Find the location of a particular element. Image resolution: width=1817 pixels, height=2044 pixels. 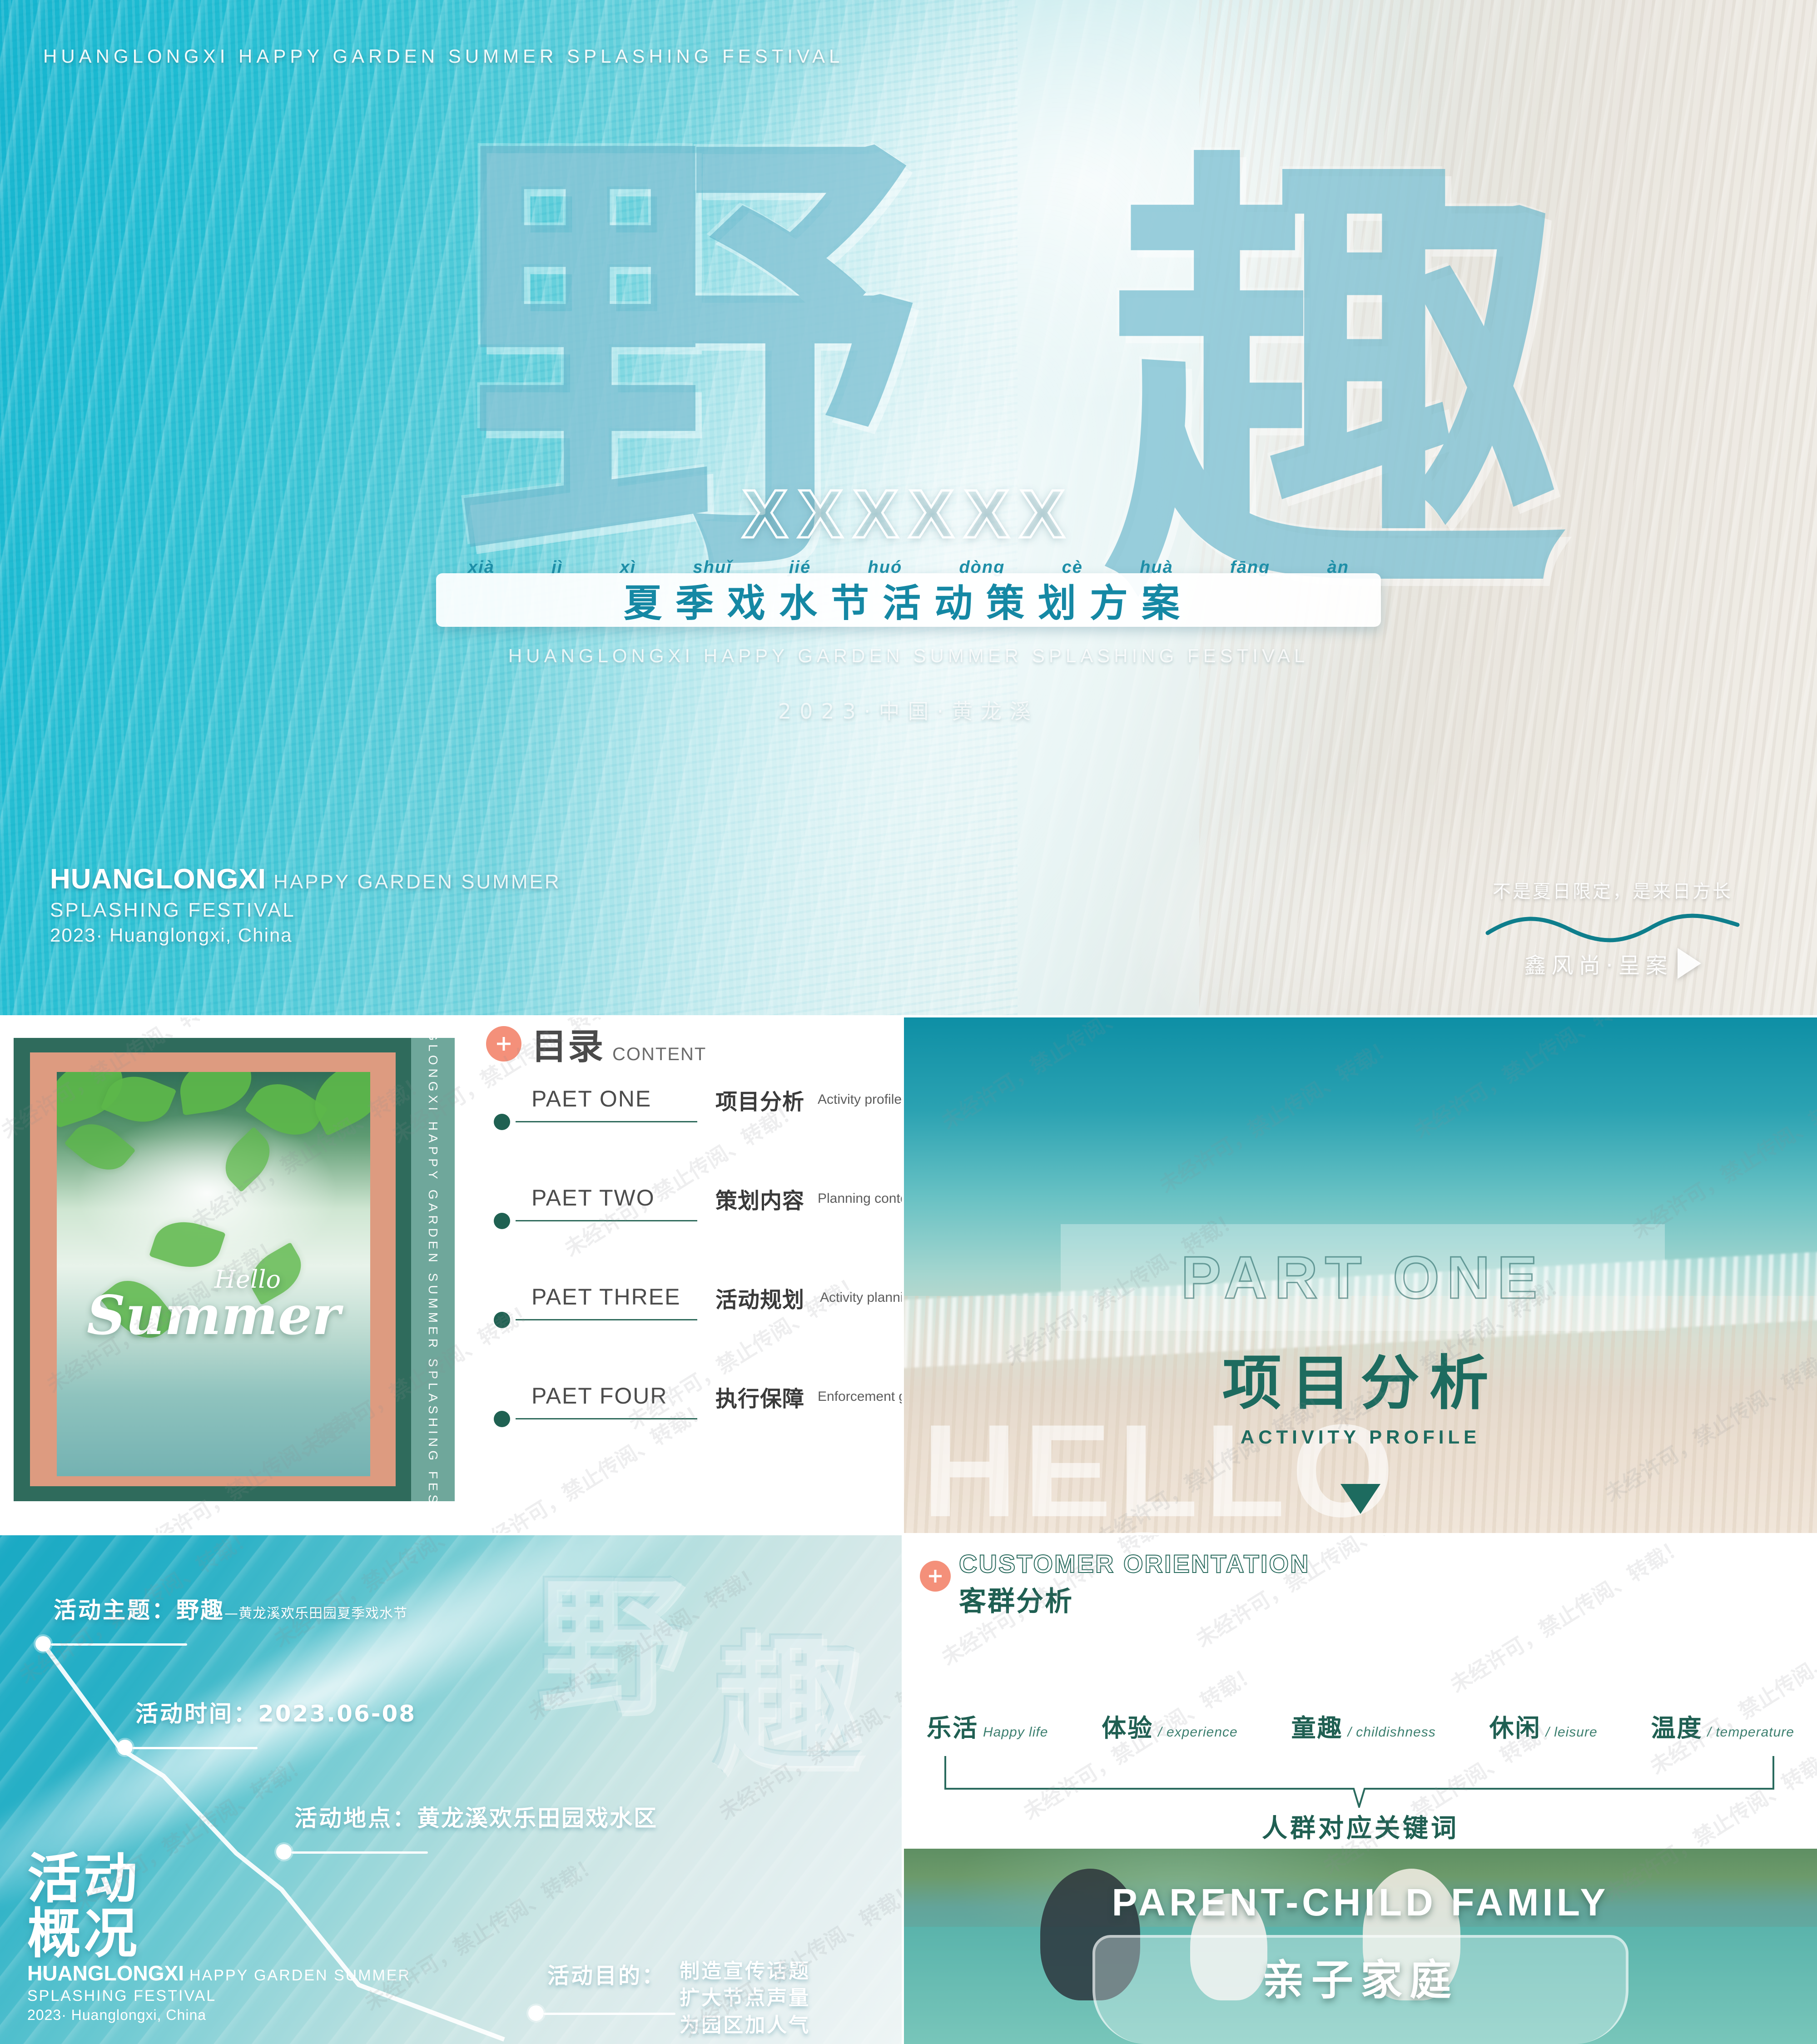

cover-title-bar: 夏季戏水节活动策划方案 is located at coordinates (908, 600).